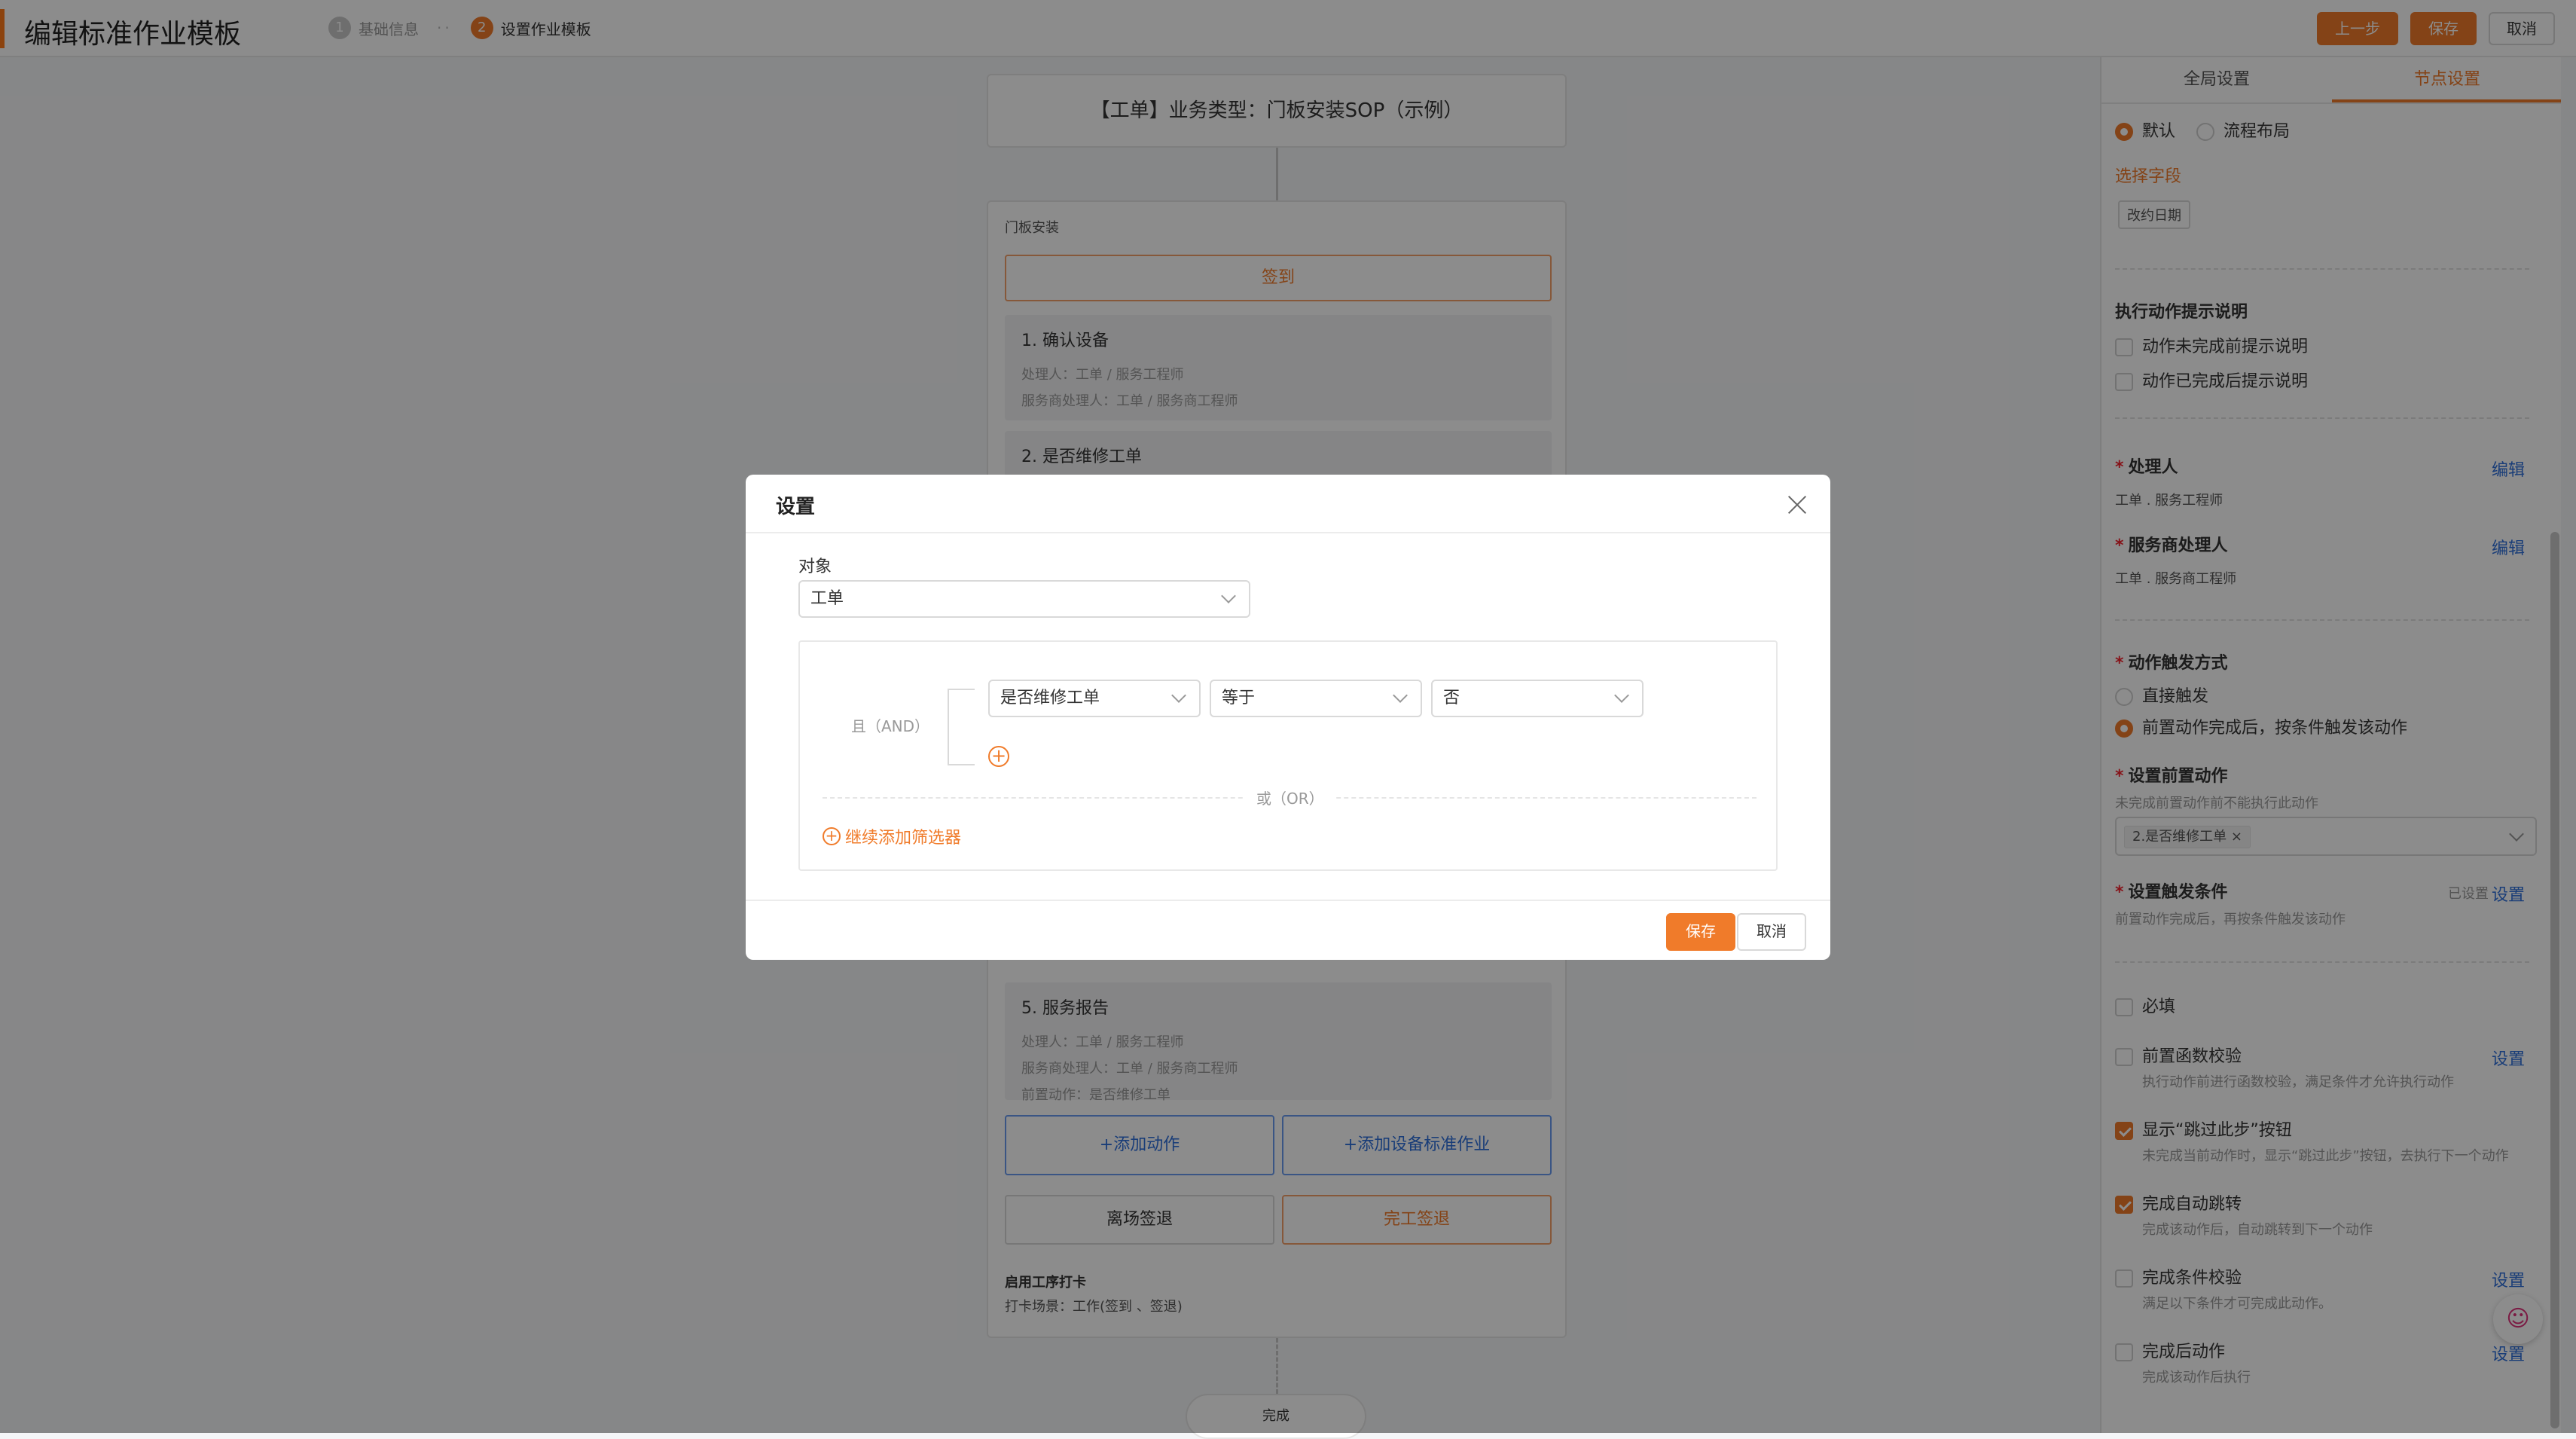 The width and height of the screenshot is (2576, 1439). I want to click on filter-operator-select: 等于, so click(1316, 698).